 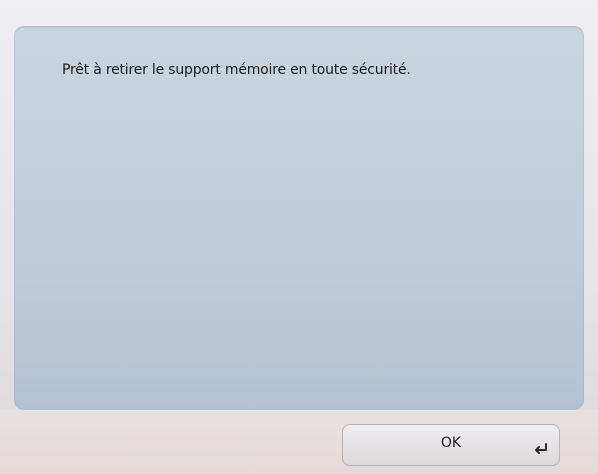 I want to click on ok-button-label: OK, so click(x=451, y=443).